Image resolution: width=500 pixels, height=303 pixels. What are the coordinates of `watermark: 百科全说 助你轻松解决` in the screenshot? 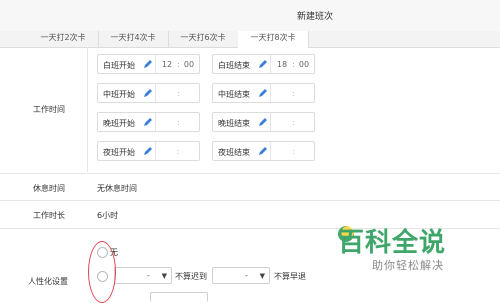 It's located at (403, 247).